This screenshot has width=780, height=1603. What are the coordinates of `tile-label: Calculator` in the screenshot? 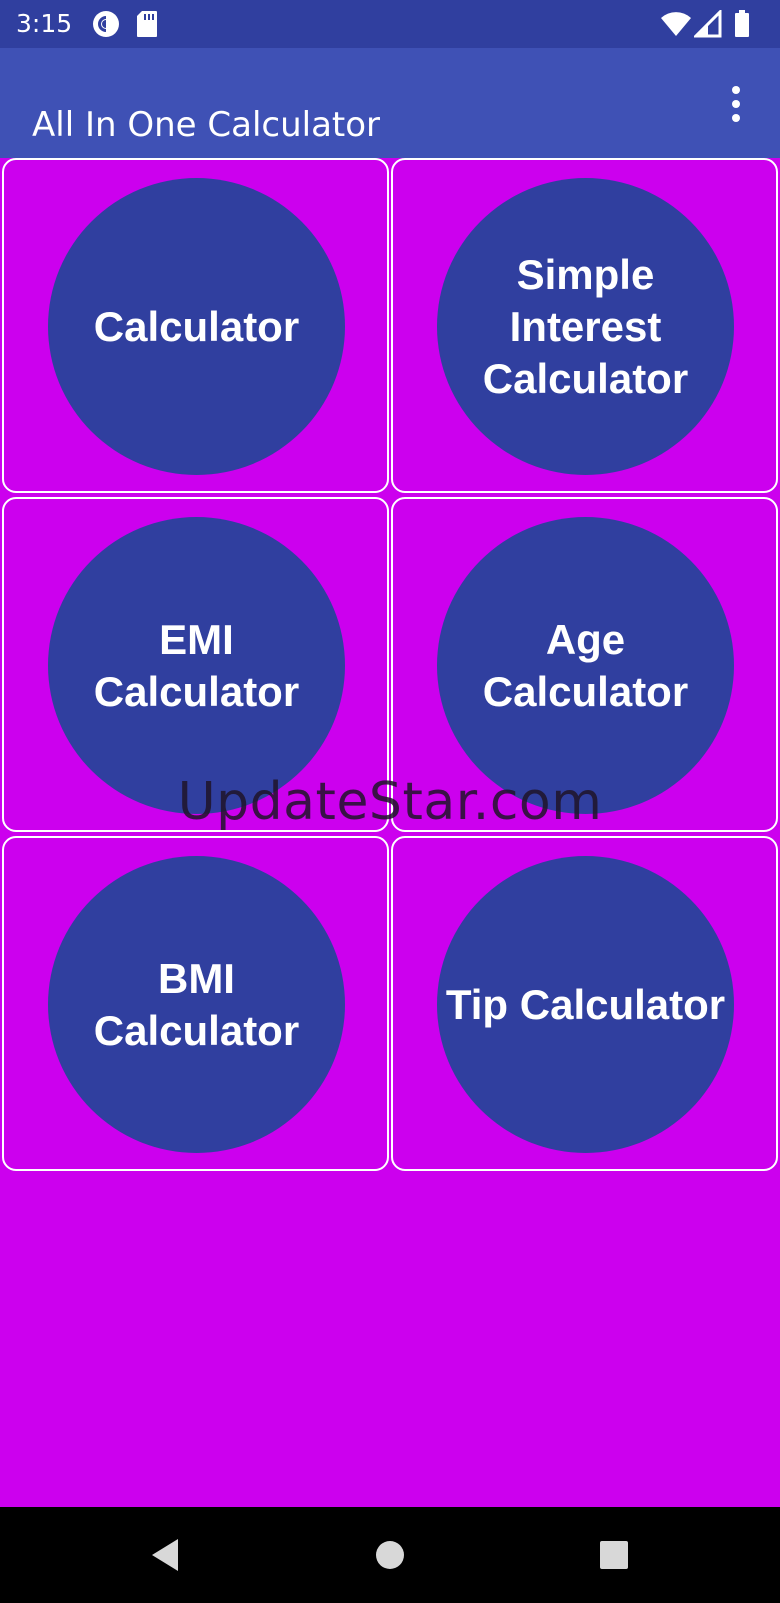 It's located at (196, 326).